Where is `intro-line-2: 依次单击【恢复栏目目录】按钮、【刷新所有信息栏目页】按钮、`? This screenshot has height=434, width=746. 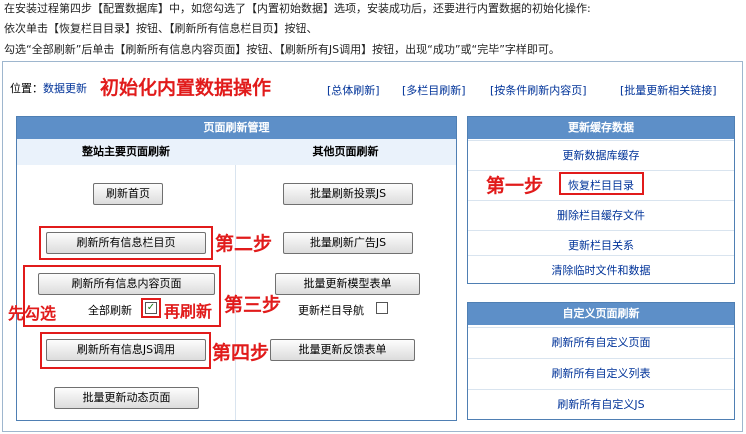 intro-line-2: 依次单击【恢复栏目目录】按钮、【刷新所有信息栏目页】按钮、 is located at coordinates (161, 28).